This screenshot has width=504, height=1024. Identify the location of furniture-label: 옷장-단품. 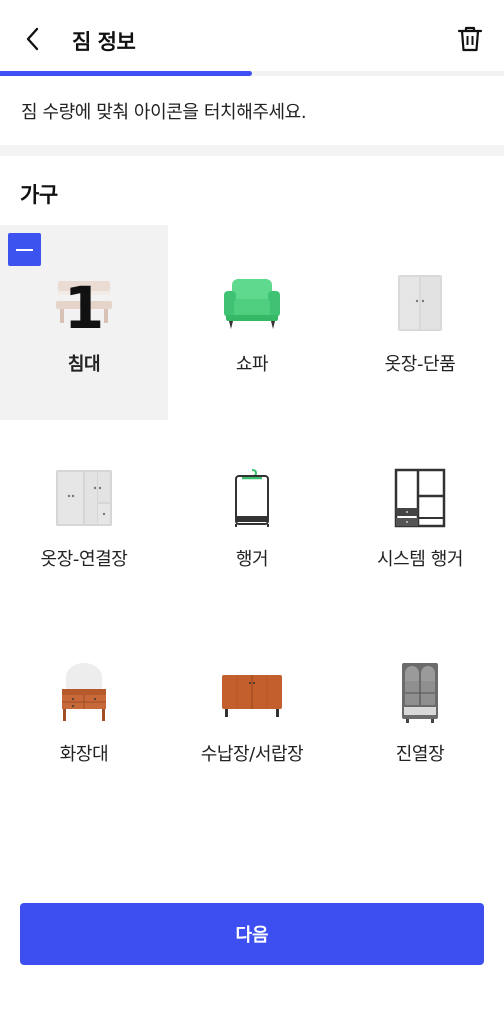
(420, 364).